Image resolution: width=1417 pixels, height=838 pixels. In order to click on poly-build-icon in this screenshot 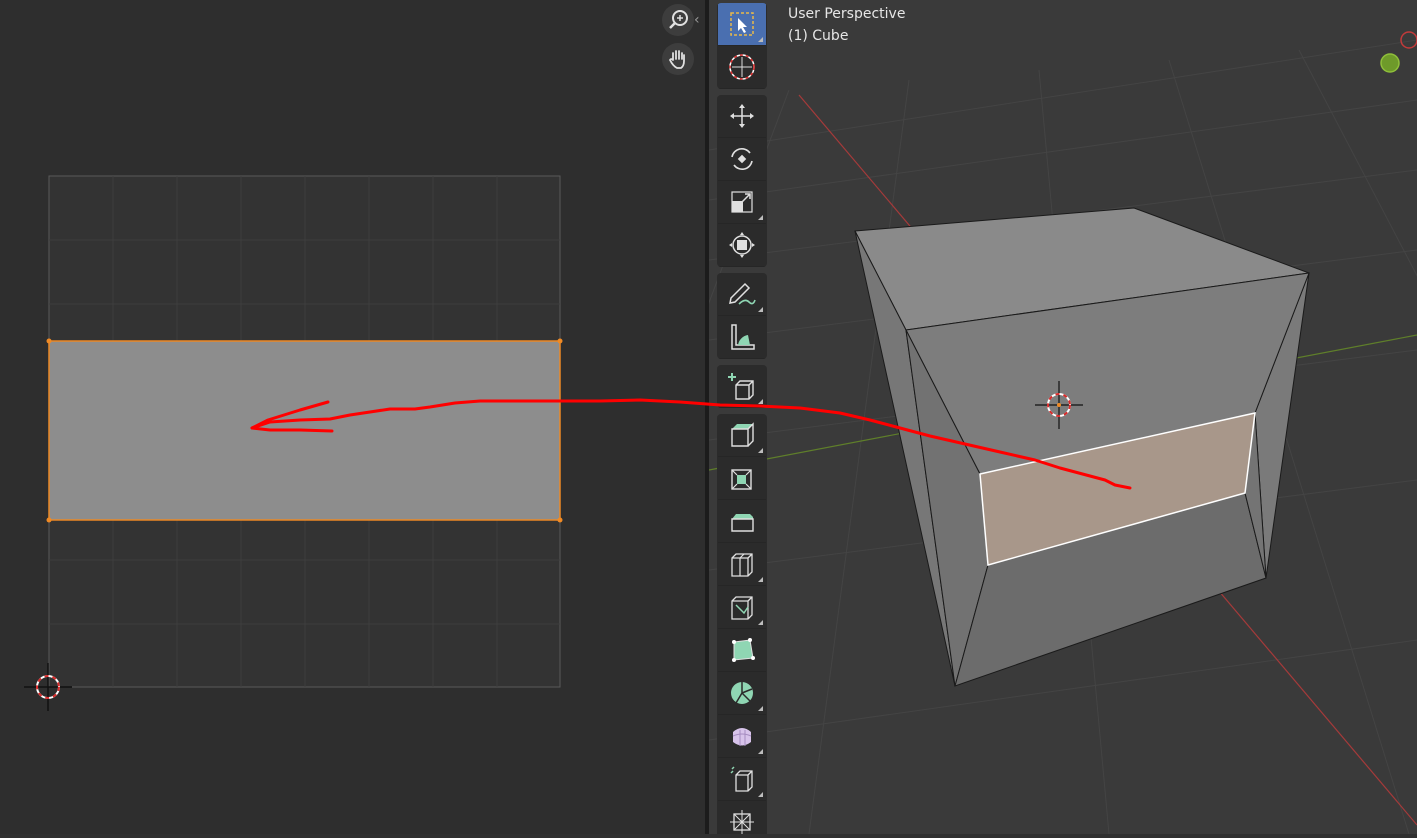, I will do `click(743, 650)`.